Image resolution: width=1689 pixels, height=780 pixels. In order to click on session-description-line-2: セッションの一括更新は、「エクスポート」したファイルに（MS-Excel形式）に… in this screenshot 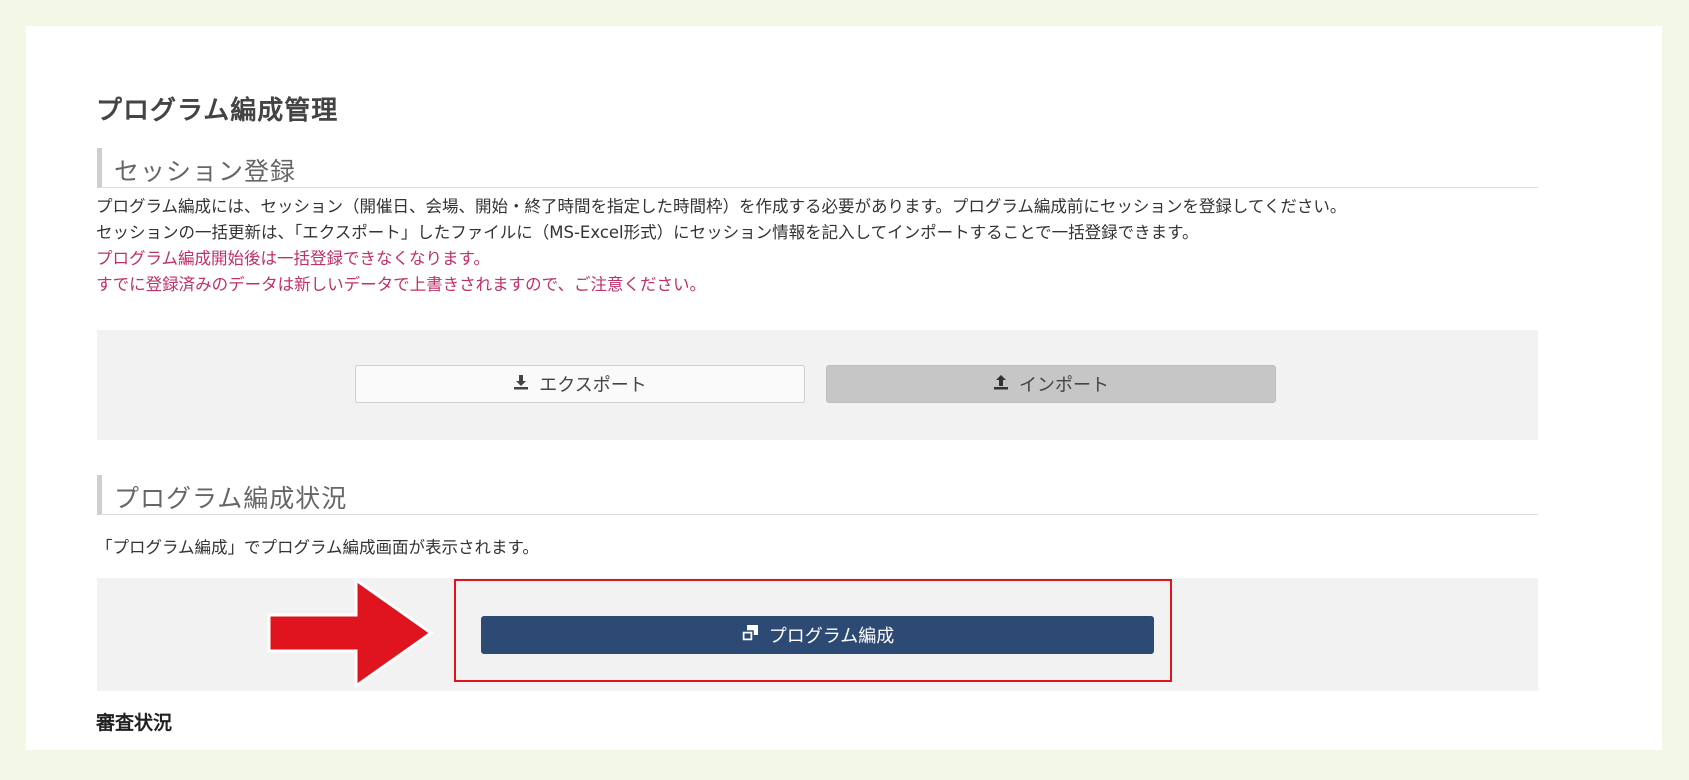, I will do `click(647, 232)`.